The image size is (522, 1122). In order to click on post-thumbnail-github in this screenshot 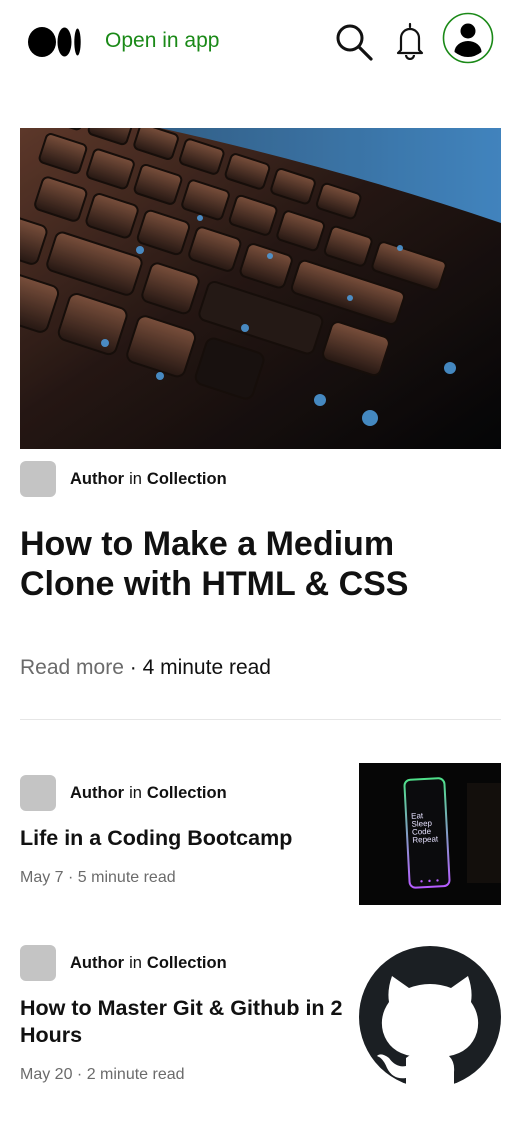, I will do `click(430, 1017)`.